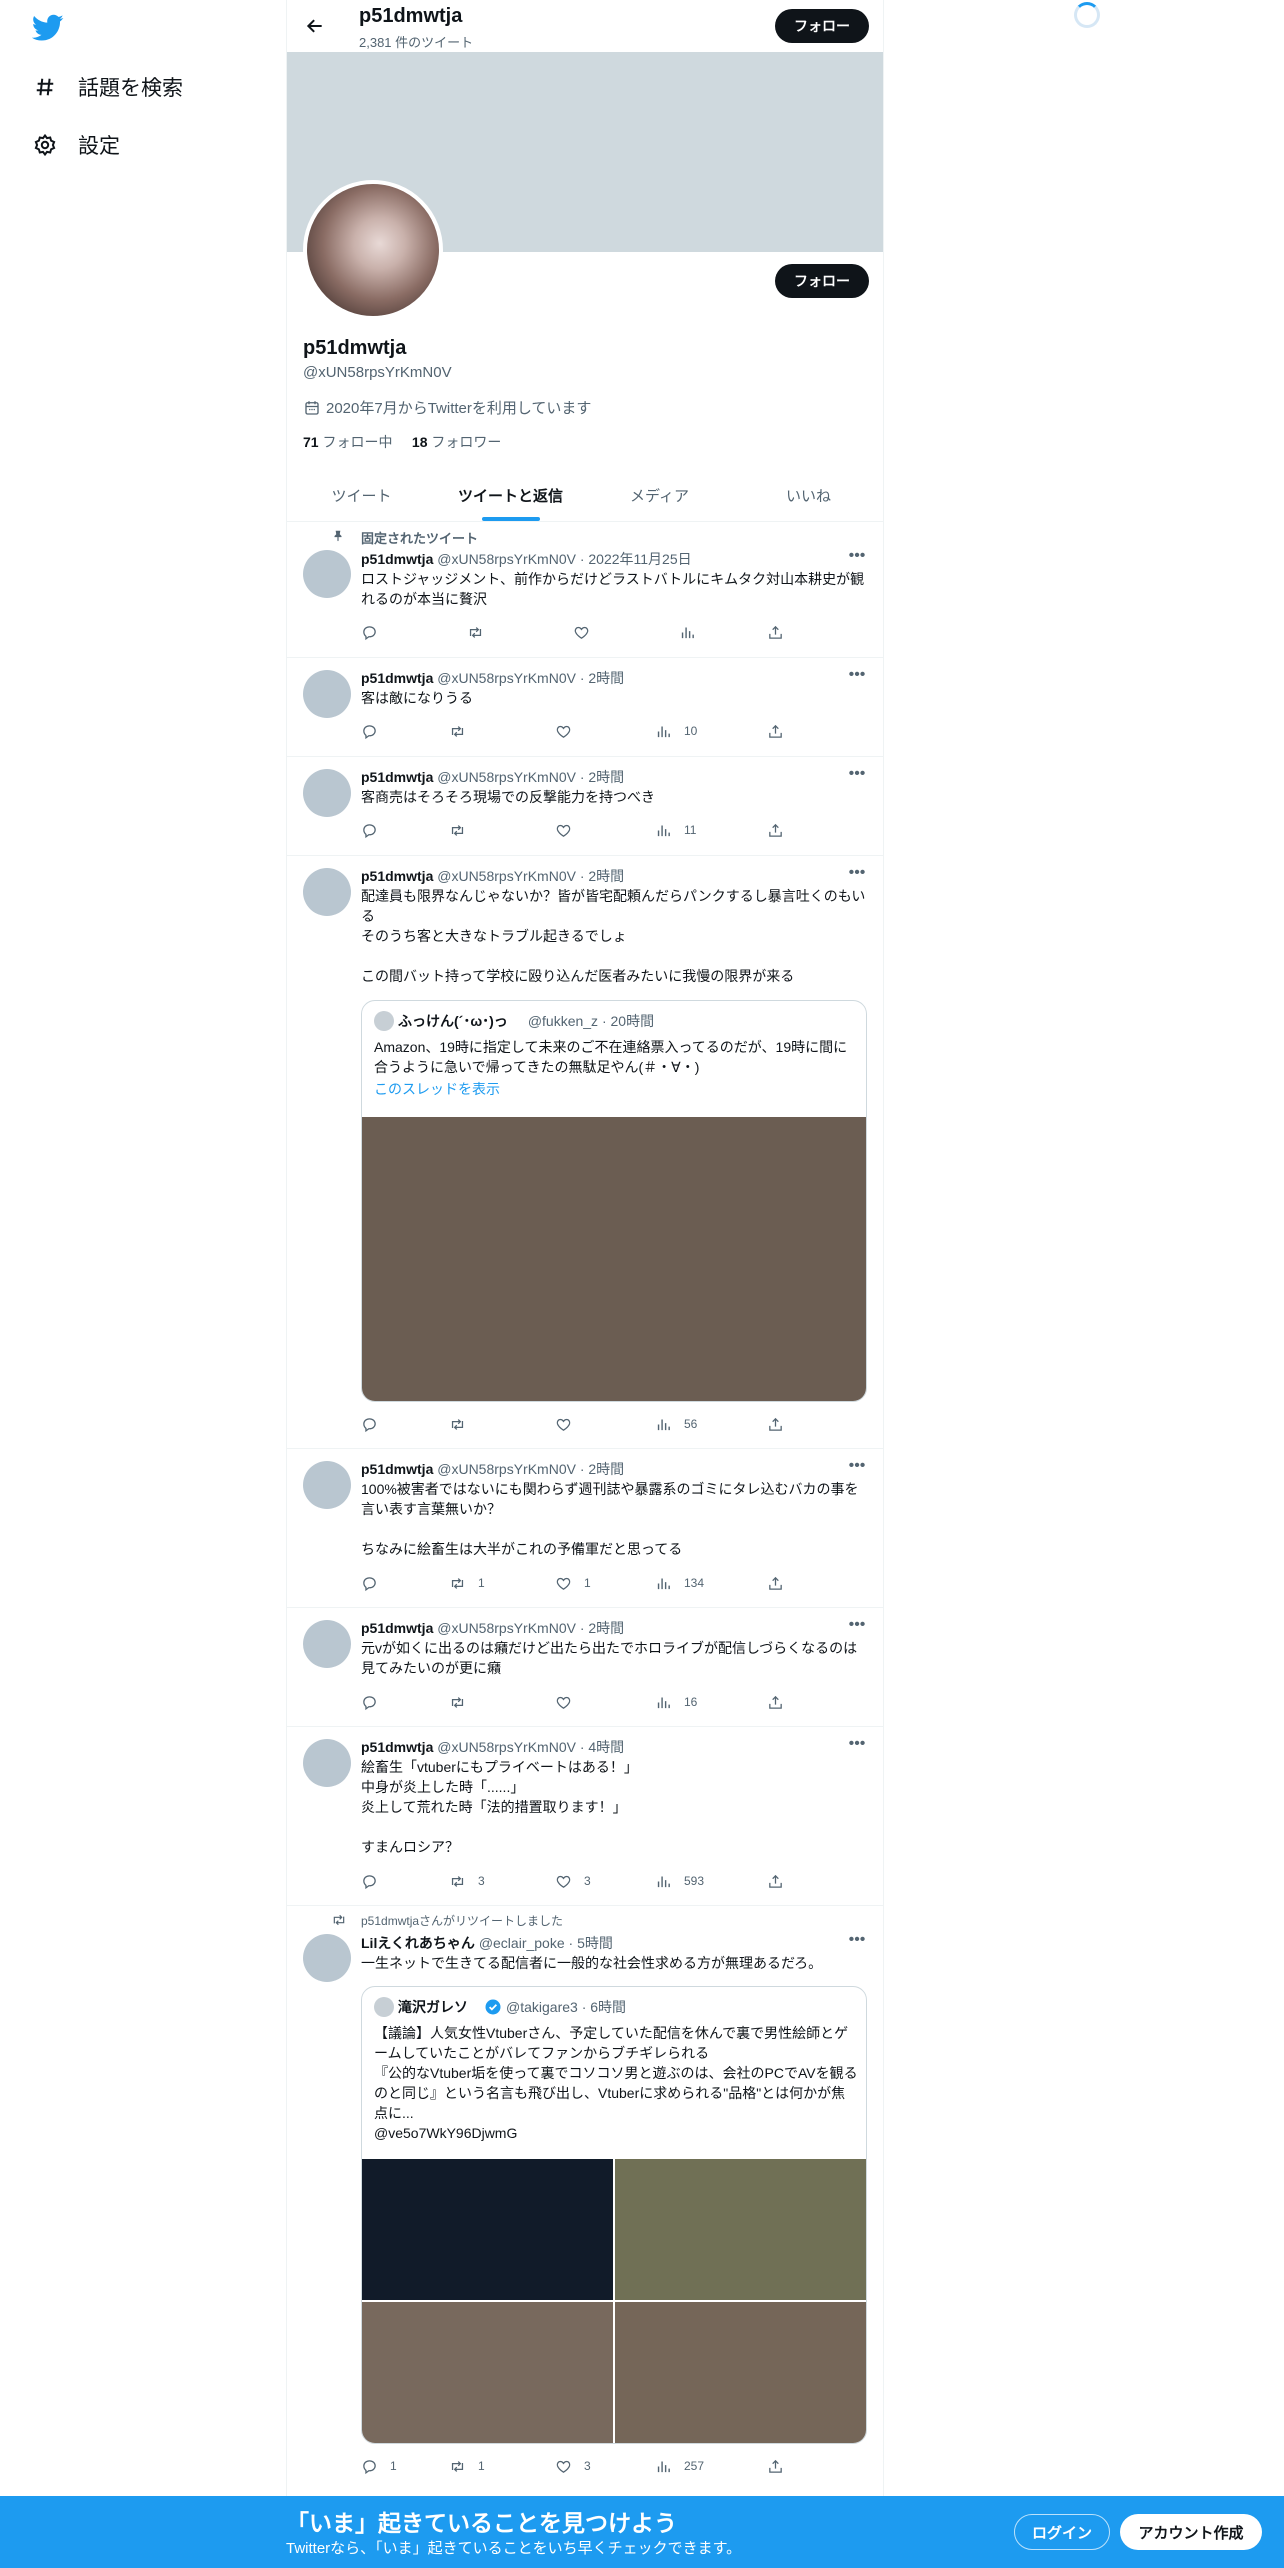 The height and width of the screenshot is (2568, 1284). Describe the element at coordinates (361, 495) in the screenshot. I see `tab-tweets: ツイート` at that location.